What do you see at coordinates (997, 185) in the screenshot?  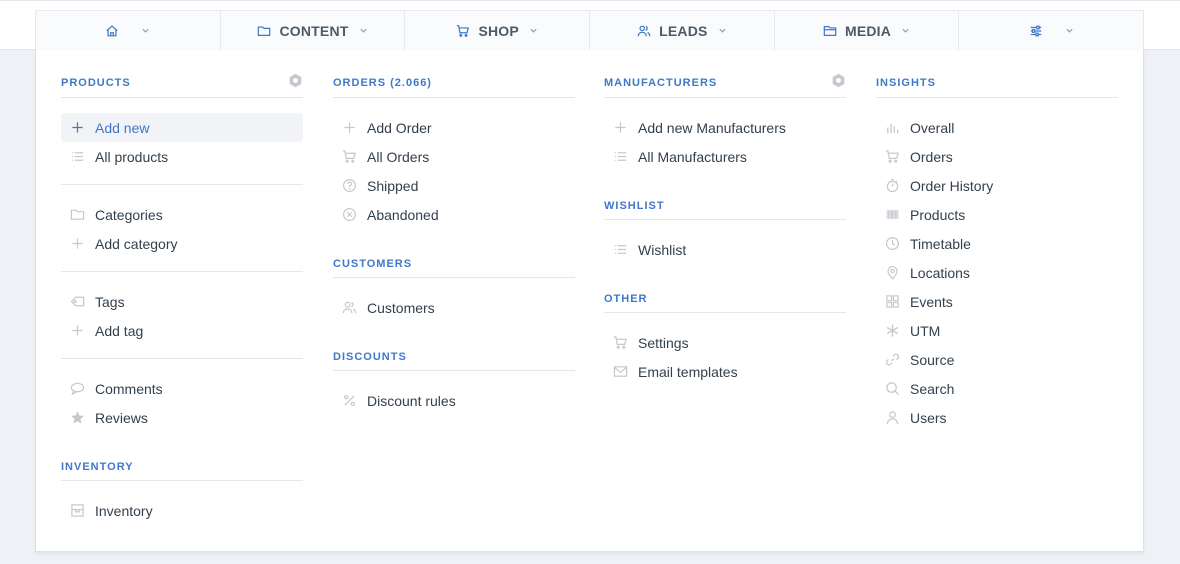 I see `insights-order-history: Order History` at bounding box center [997, 185].